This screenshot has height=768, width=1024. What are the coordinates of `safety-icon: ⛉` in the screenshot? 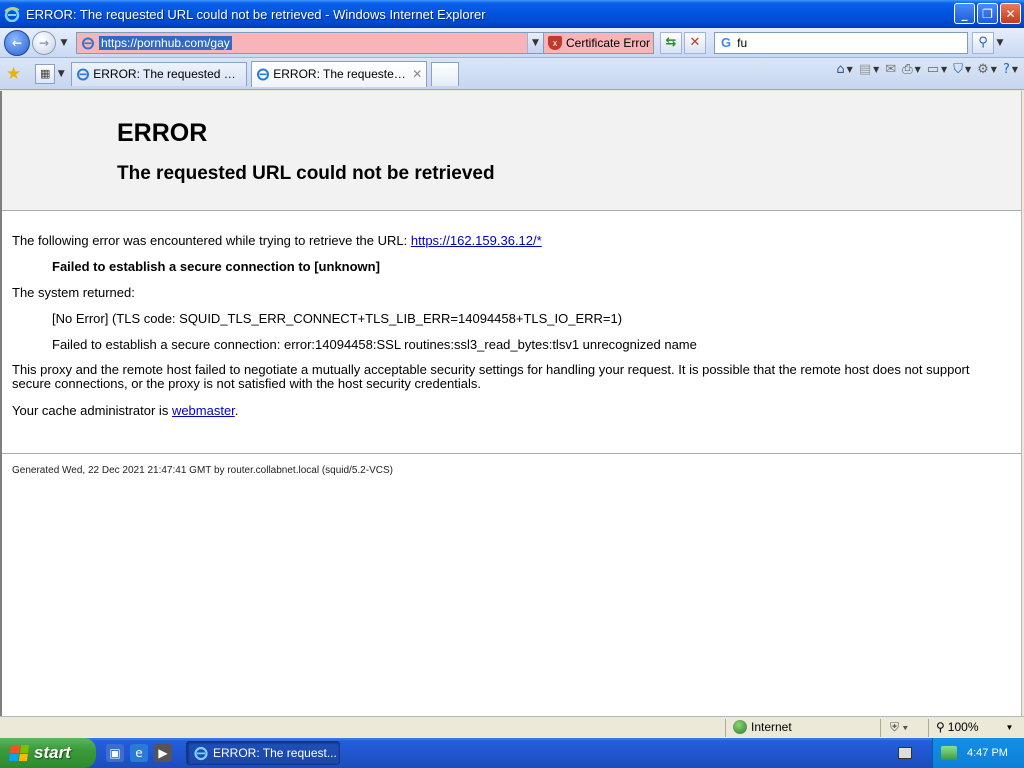 It's located at (958, 69).